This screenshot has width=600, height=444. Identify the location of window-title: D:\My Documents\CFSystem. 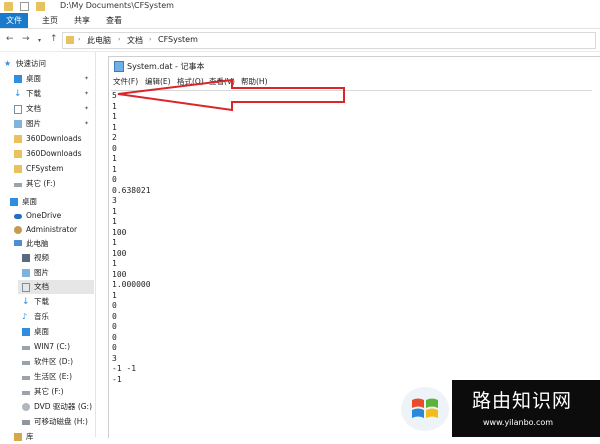
(117, 5).